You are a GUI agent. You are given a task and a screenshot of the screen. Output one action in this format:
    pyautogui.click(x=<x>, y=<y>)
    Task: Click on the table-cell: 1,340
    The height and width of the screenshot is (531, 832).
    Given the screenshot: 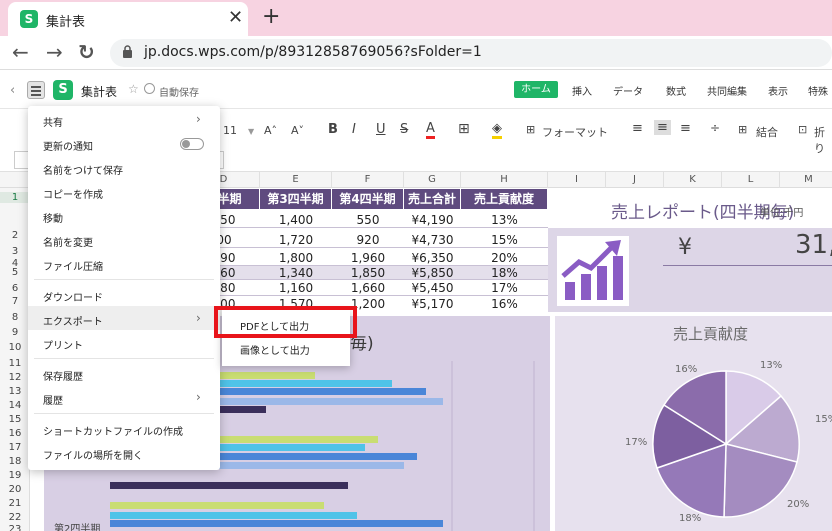 What is the action you would take?
    pyautogui.click(x=296, y=273)
    